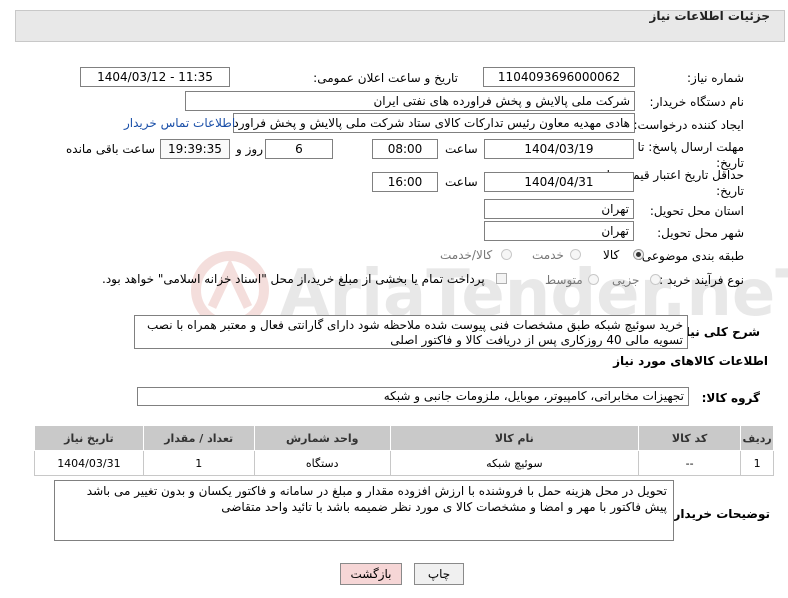  What do you see at coordinates (506, 254) in the screenshot?
I see `category-both-radio` at bounding box center [506, 254].